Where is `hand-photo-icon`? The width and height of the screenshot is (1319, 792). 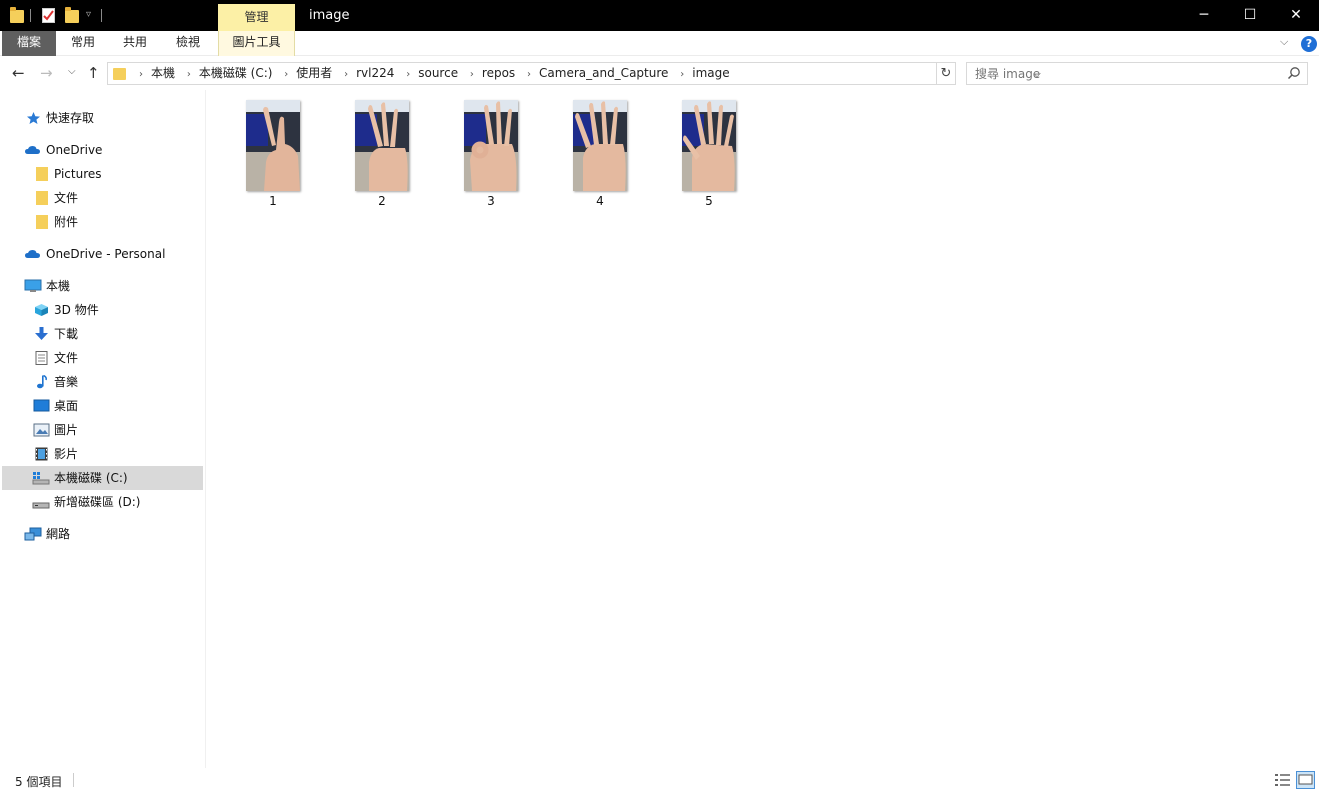
hand-photo-icon is located at coordinates (709, 145).